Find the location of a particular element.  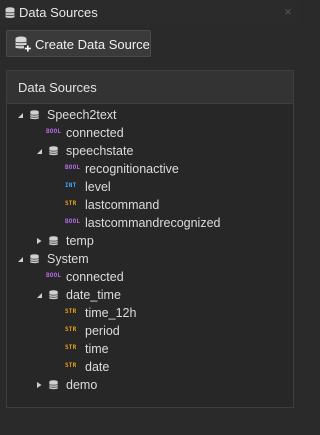

tree-row-field: STR lastcommand is located at coordinates (145, 205).